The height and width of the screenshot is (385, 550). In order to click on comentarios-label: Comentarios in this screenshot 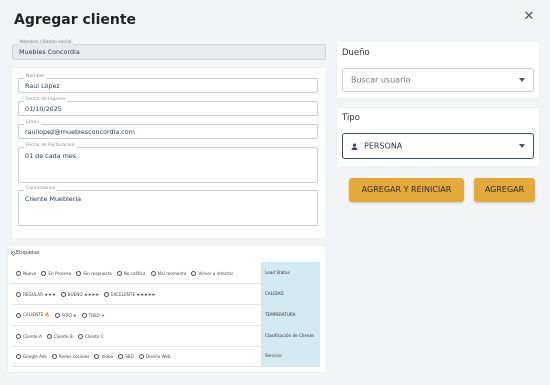, I will do `click(41, 189)`.